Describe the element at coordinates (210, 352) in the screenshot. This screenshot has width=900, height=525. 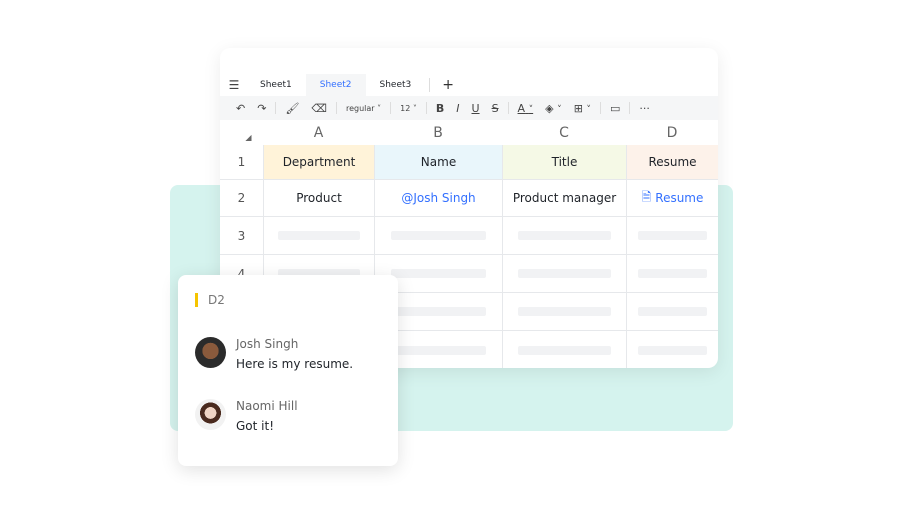
I see `avatar-josh-singh` at that location.